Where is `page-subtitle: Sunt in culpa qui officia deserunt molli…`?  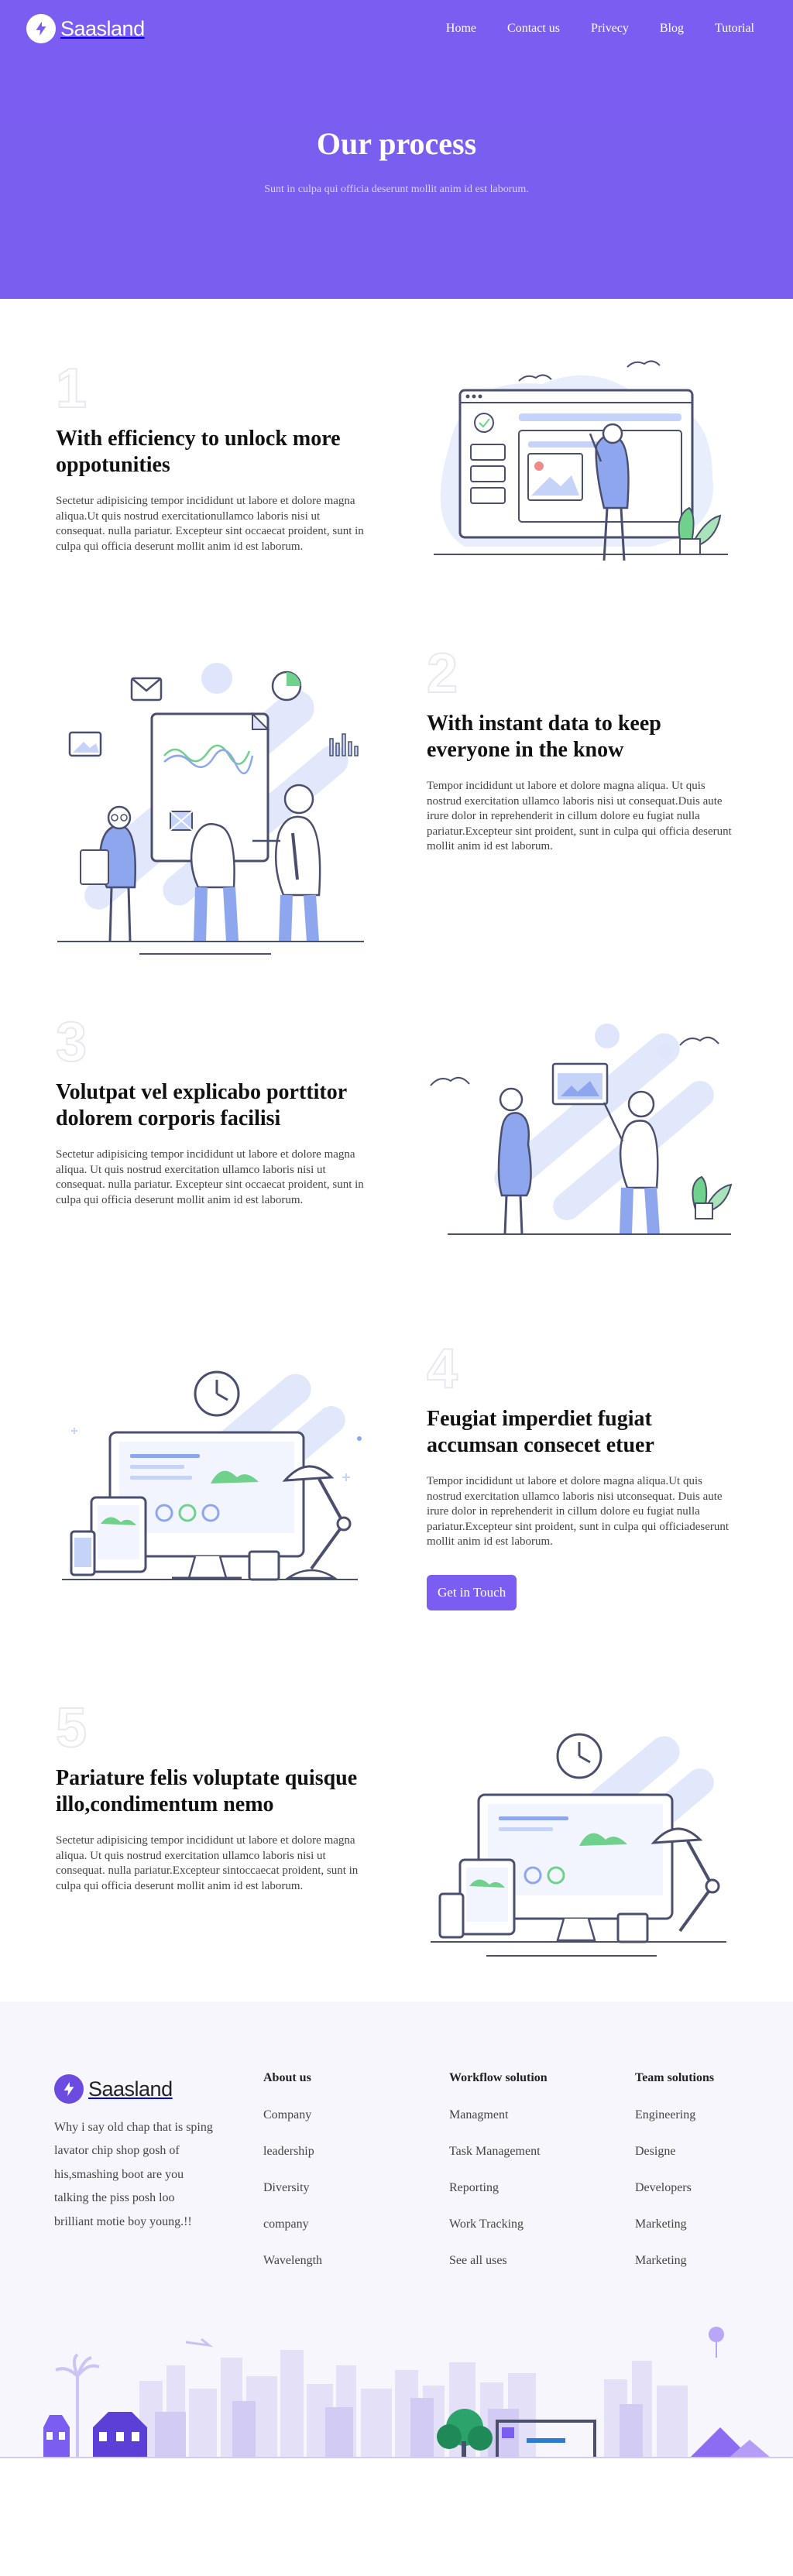
page-subtitle: Sunt in culpa qui officia deserunt molli… is located at coordinates (396, 189).